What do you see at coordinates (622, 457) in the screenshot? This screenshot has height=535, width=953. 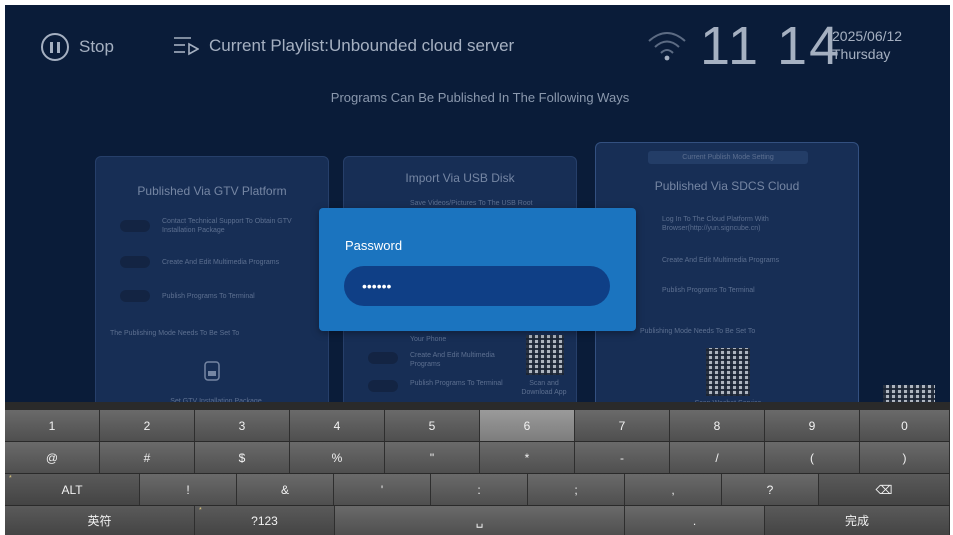 I see `key-minus: -` at bounding box center [622, 457].